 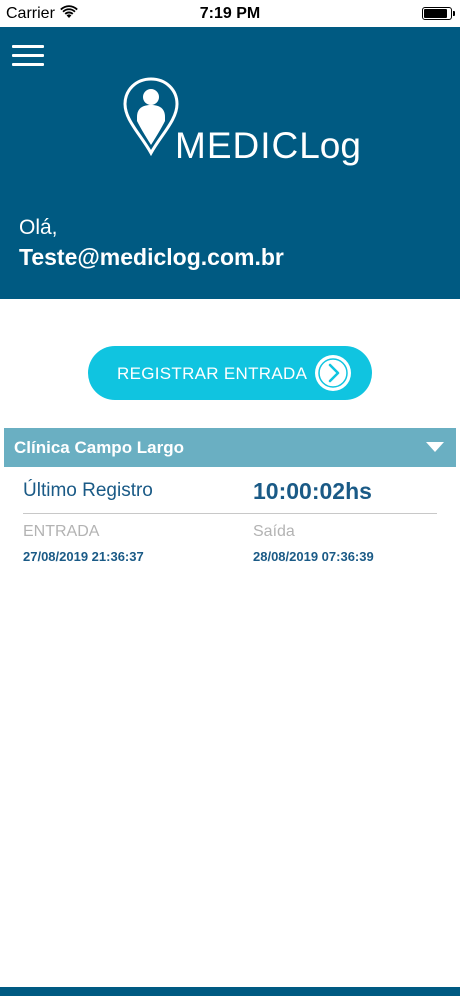 I want to click on status-bar: Carrier 7:19 PM, so click(x=230, y=13).